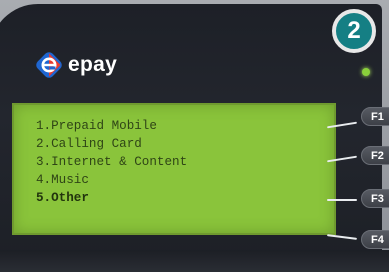  I want to click on menu-item-prepaid-mobile: 1.Prepaid Mobile, so click(111, 126).